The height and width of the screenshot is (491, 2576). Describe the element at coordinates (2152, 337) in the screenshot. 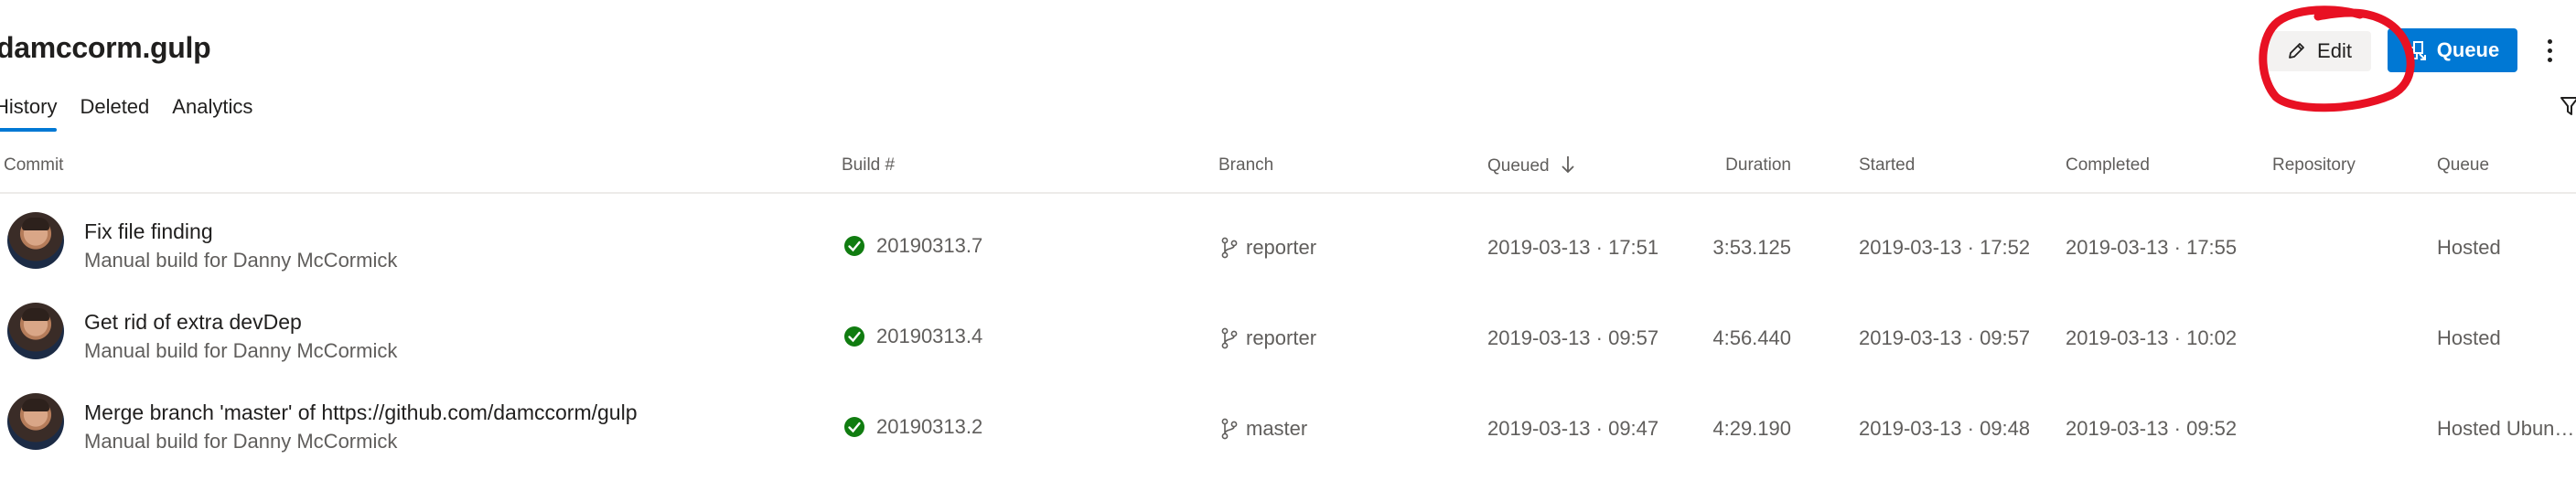

I see `completed-time: 2019-03-13 · 10:02` at that location.